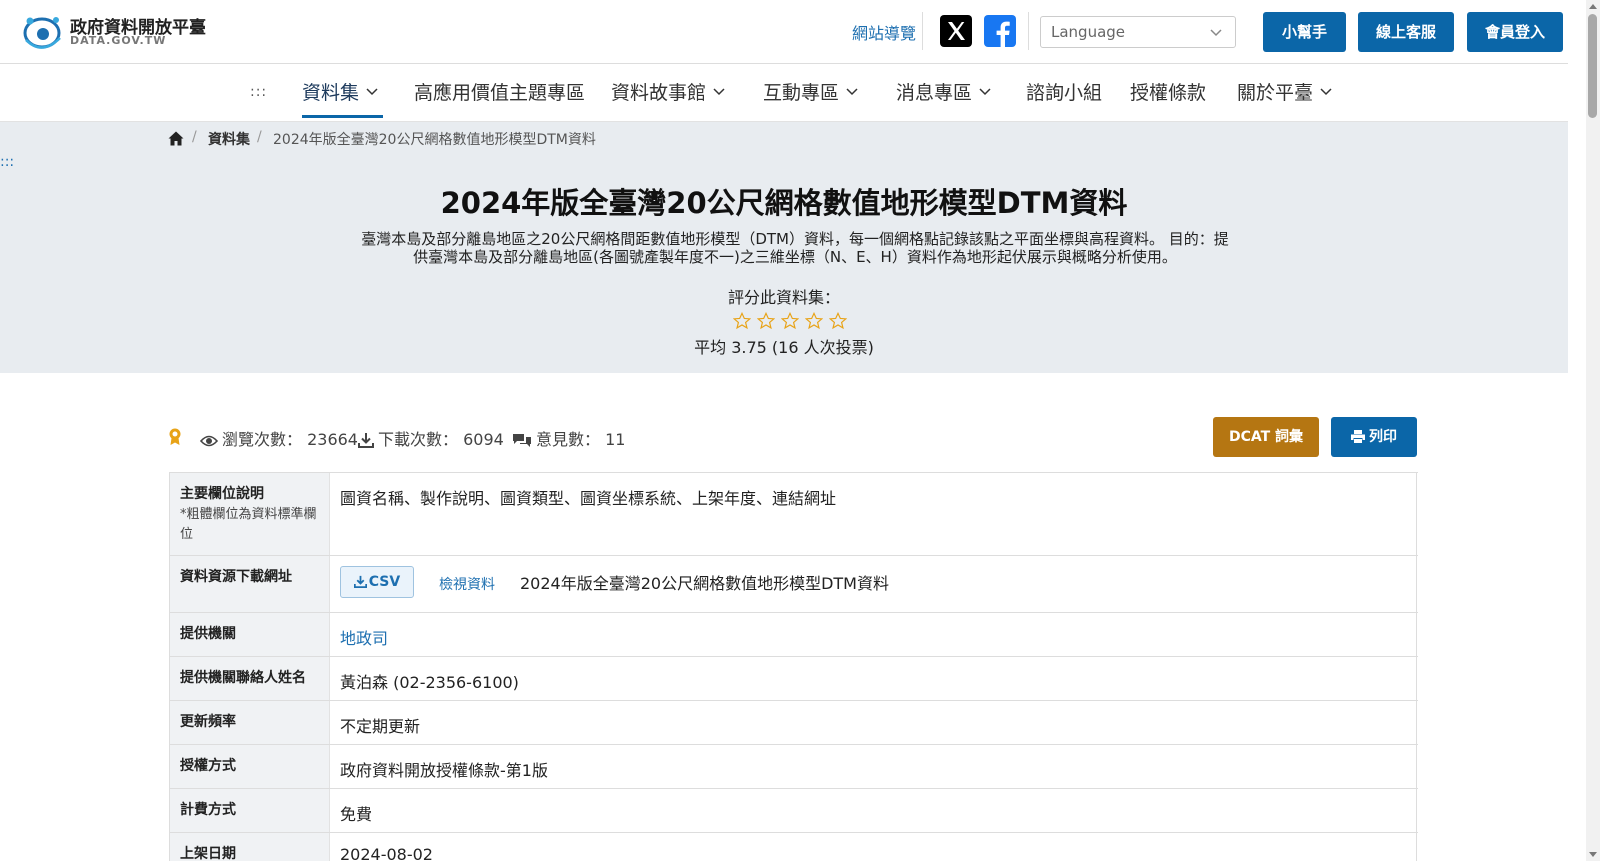  Describe the element at coordinates (794, 766) in the screenshot. I see `info-row-license: 授權方式 政府資料開放授權條款-第1版` at that location.